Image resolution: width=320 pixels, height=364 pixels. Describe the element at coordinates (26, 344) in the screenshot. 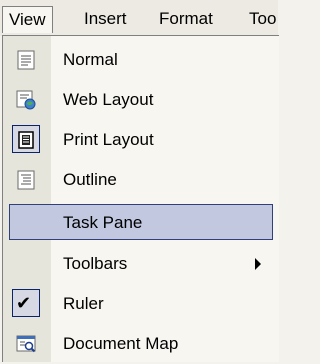

I see `document-map-icon` at that location.